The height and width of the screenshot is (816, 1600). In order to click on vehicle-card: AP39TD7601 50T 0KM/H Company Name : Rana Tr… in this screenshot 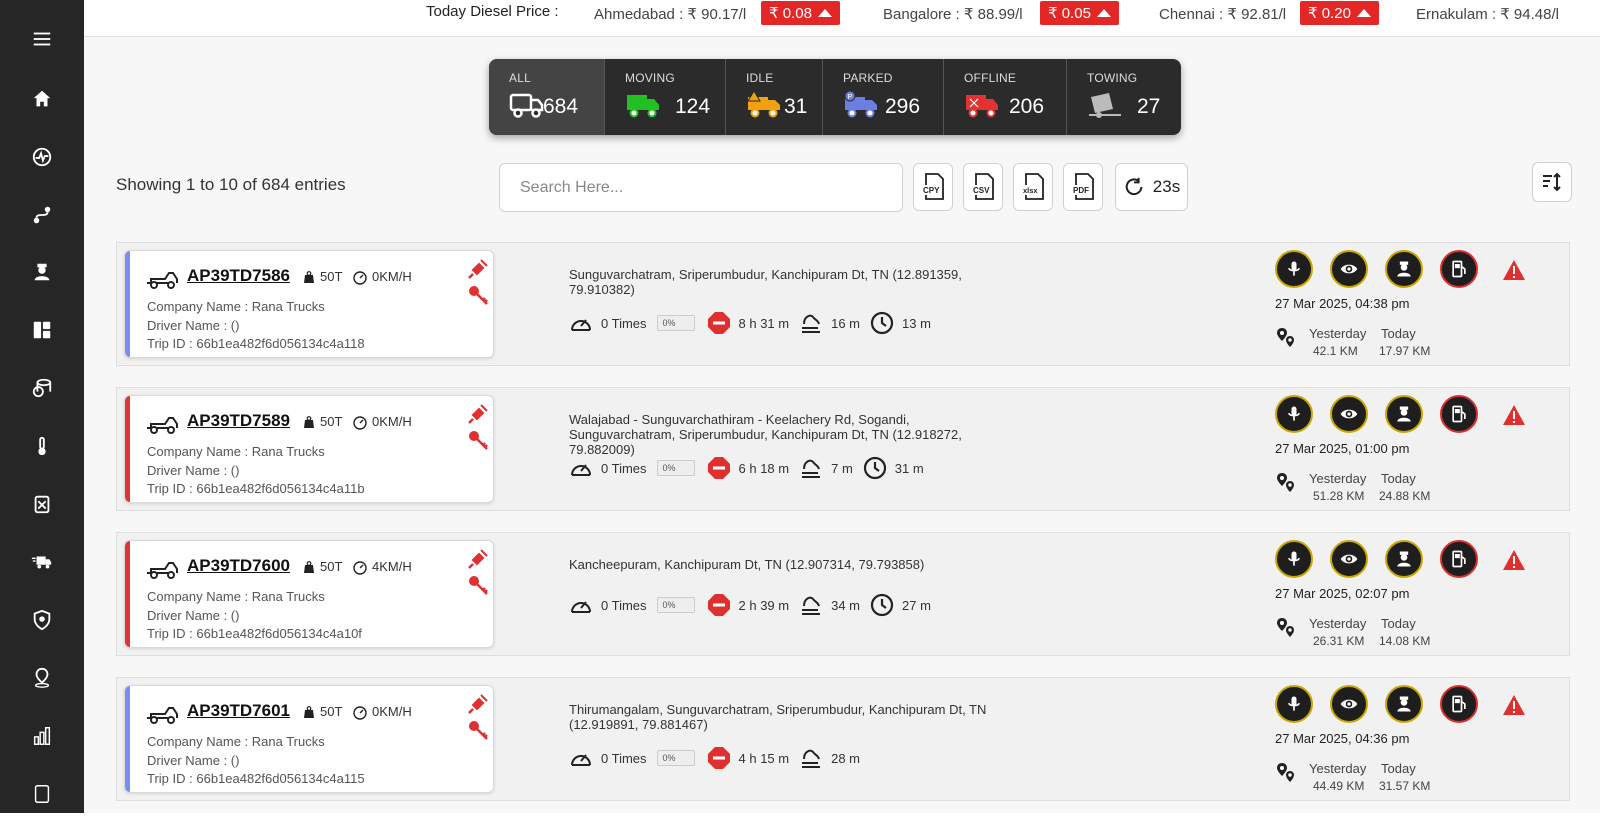, I will do `click(309, 739)`.